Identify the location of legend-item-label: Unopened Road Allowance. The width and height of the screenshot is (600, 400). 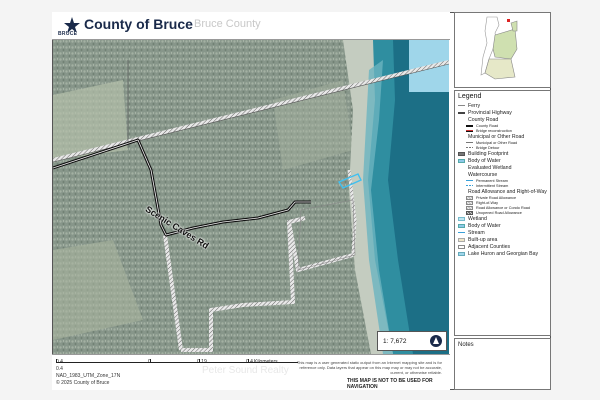
(499, 212).